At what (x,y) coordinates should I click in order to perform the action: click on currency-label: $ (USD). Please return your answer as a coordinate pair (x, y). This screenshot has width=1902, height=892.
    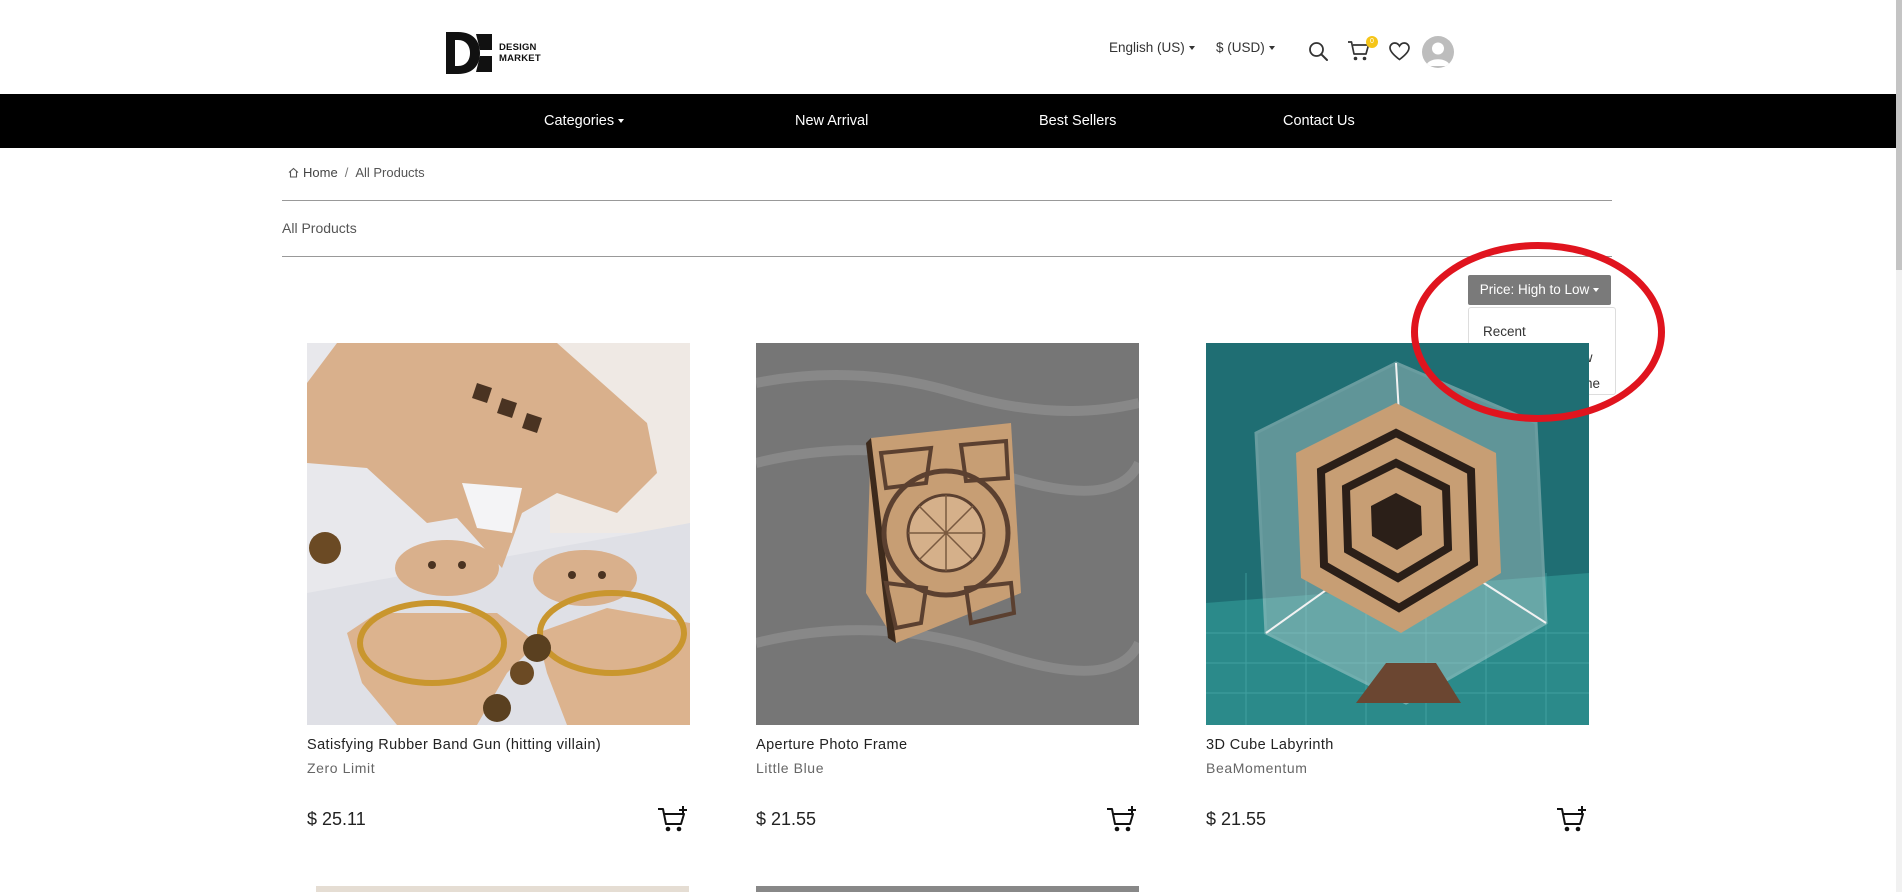
    Looking at the image, I should click on (1240, 47).